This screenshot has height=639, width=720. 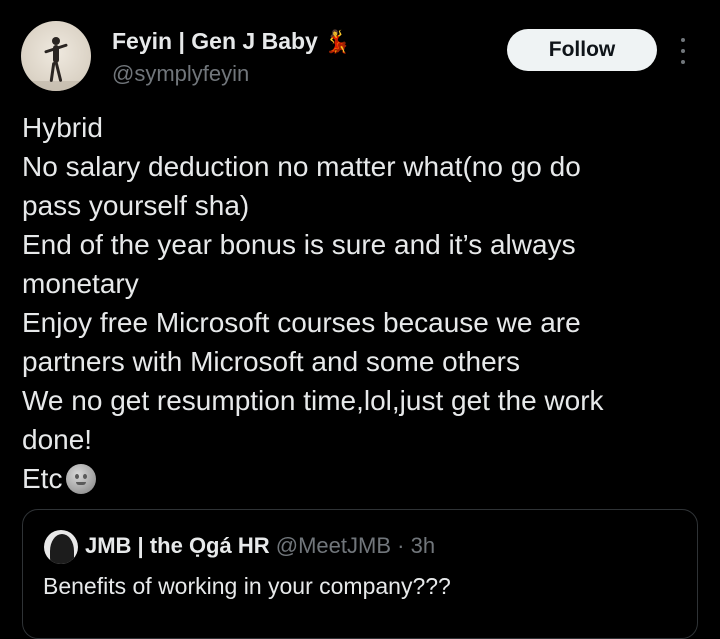 I want to click on tweet-line: pass yourself sha), so click(x=136, y=205).